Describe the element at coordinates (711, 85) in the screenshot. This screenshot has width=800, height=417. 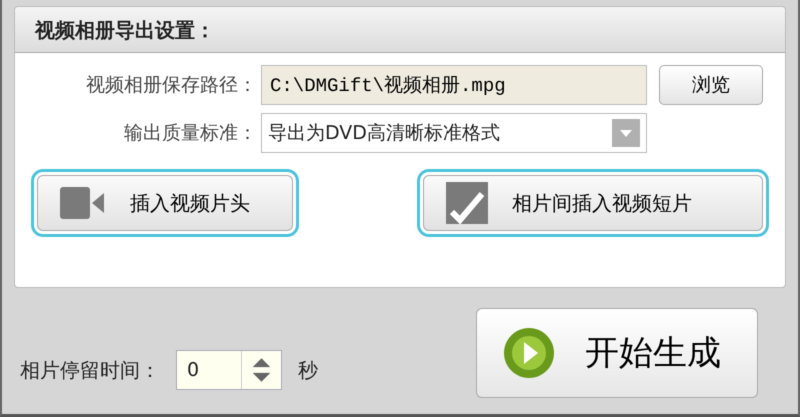
I see `browse-button: 浏览` at that location.